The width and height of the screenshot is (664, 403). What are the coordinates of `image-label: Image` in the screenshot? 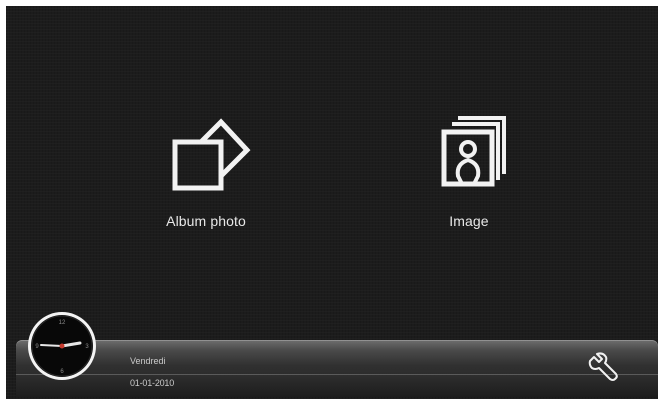 It's located at (469, 221).